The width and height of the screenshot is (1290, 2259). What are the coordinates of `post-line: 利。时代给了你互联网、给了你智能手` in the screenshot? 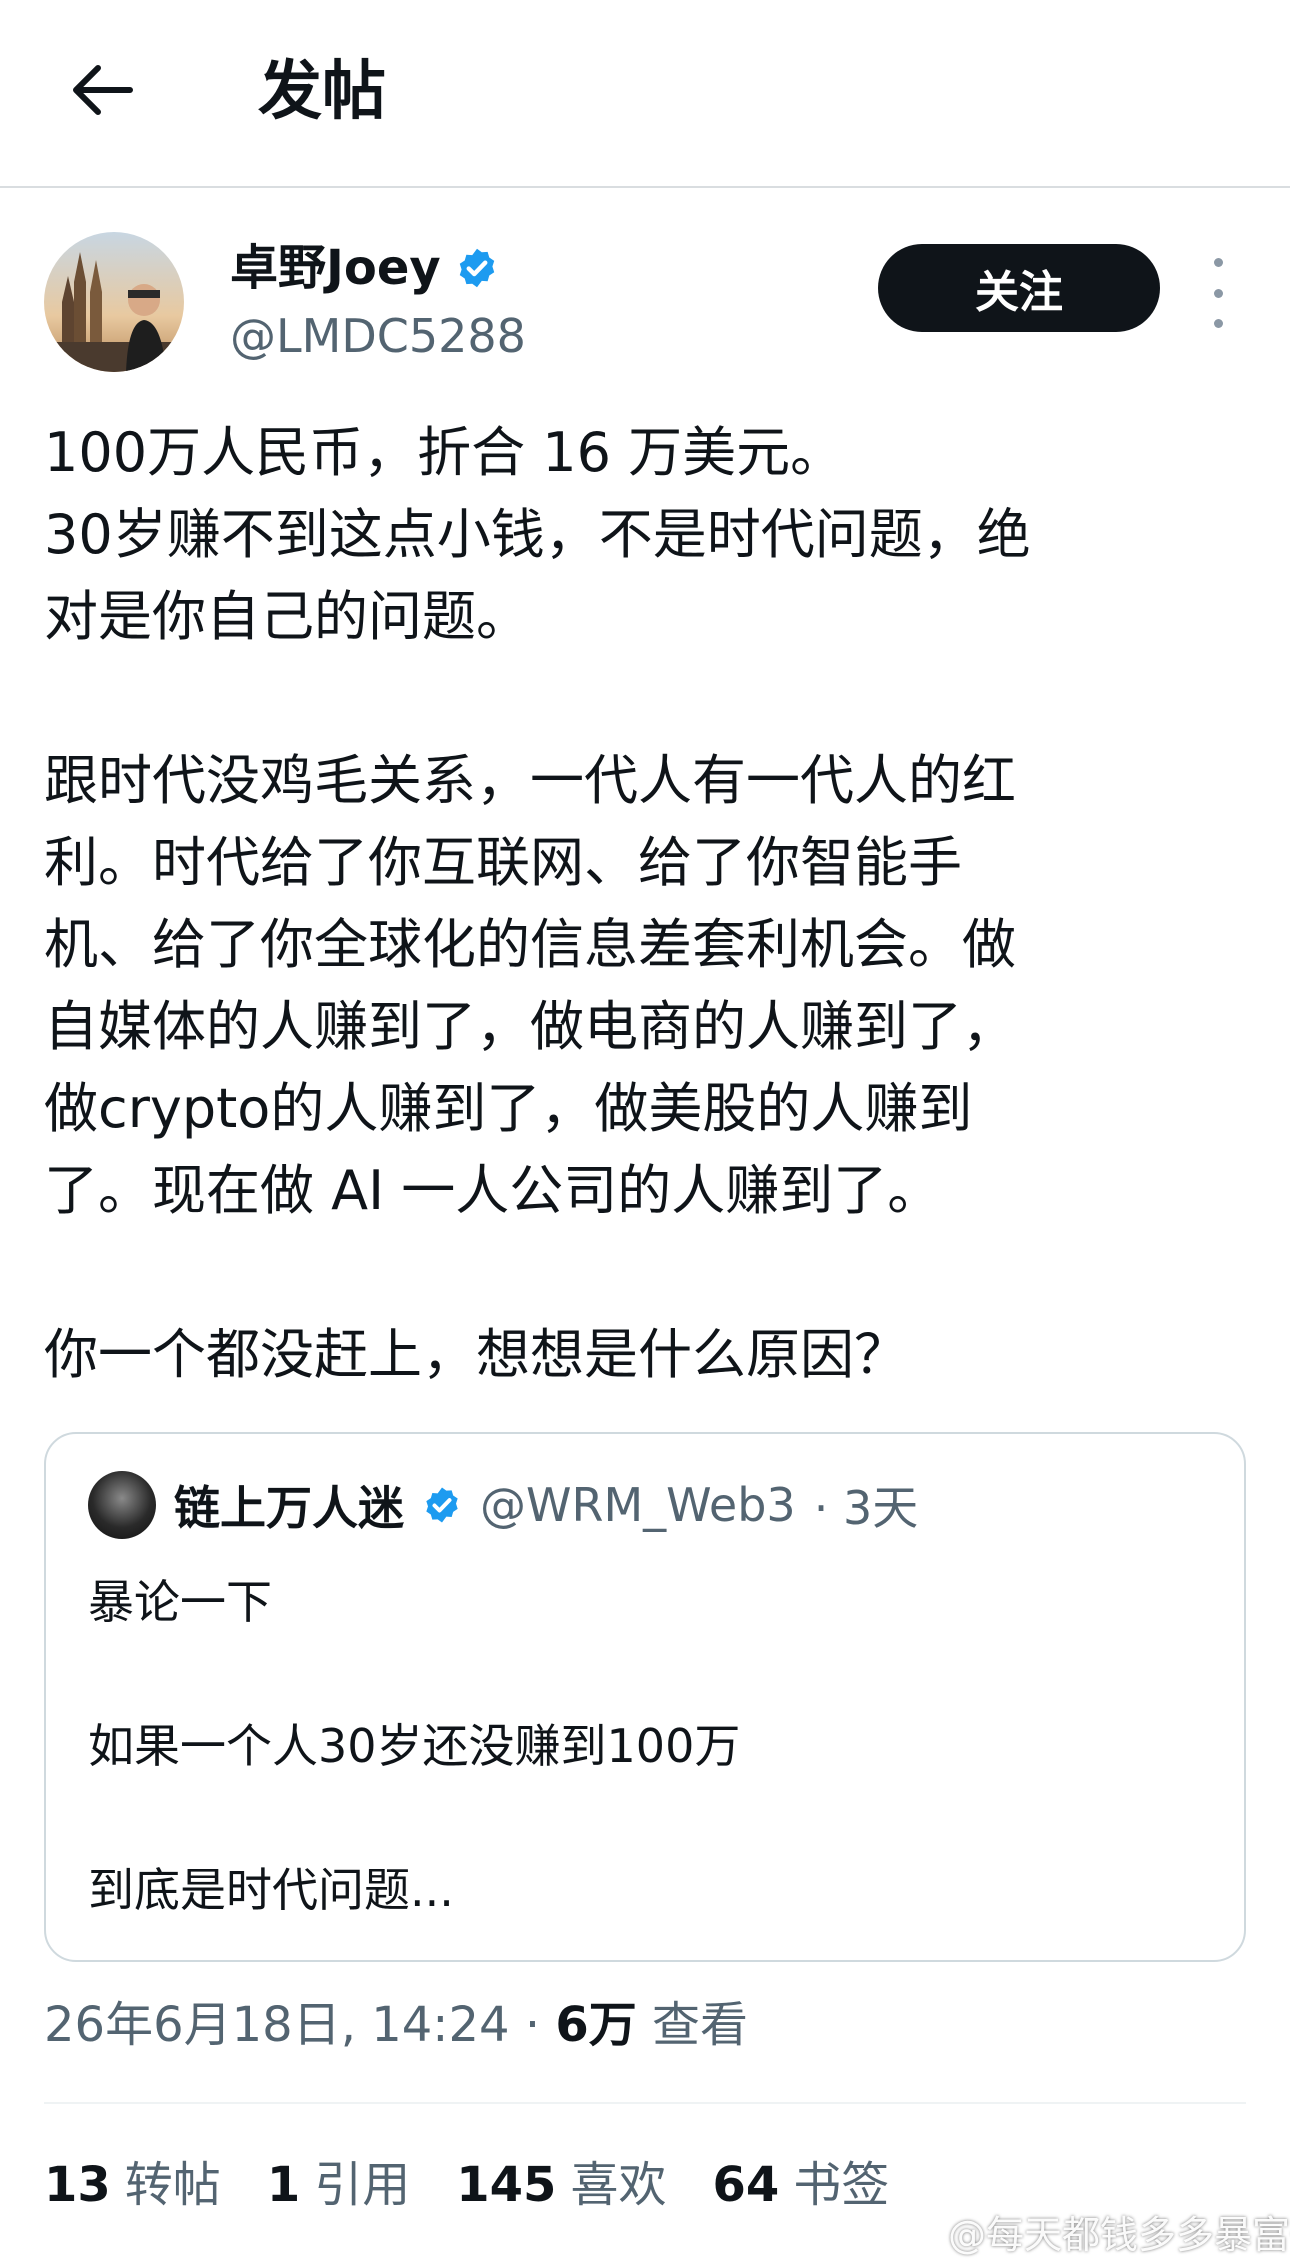 It's located at (503, 862).